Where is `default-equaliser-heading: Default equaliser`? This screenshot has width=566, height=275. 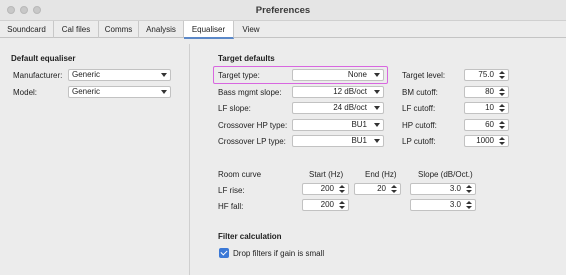 default-equaliser-heading: Default equaliser is located at coordinates (43, 58).